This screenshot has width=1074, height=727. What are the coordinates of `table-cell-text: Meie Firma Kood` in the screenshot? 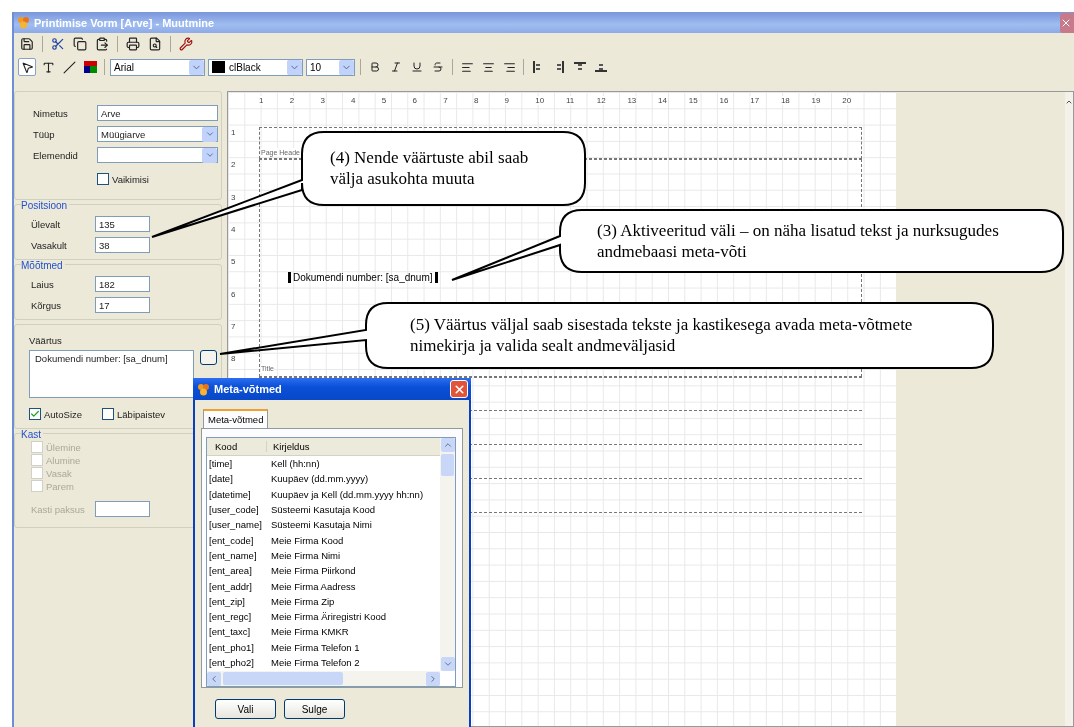 It's located at (307, 540).